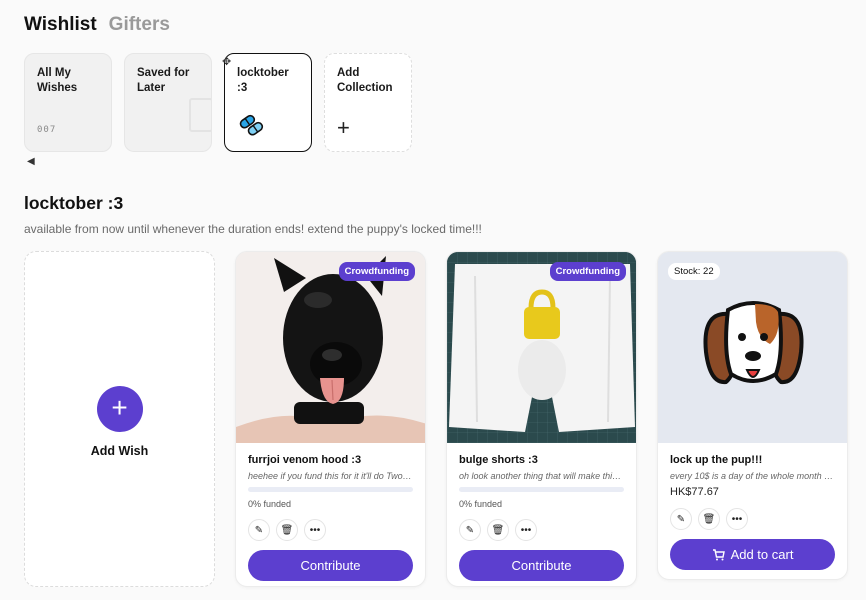  What do you see at coordinates (251, 125) in the screenshot?
I see `pill-icon` at bounding box center [251, 125].